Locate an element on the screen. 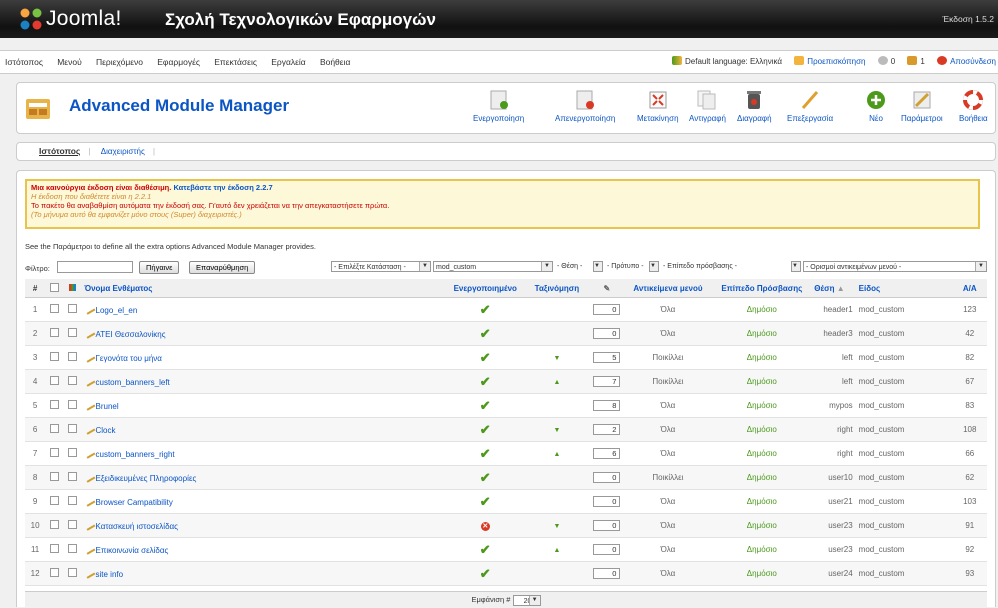 The height and width of the screenshot is (608, 998). module-name-link: site info is located at coordinates (110, 574).